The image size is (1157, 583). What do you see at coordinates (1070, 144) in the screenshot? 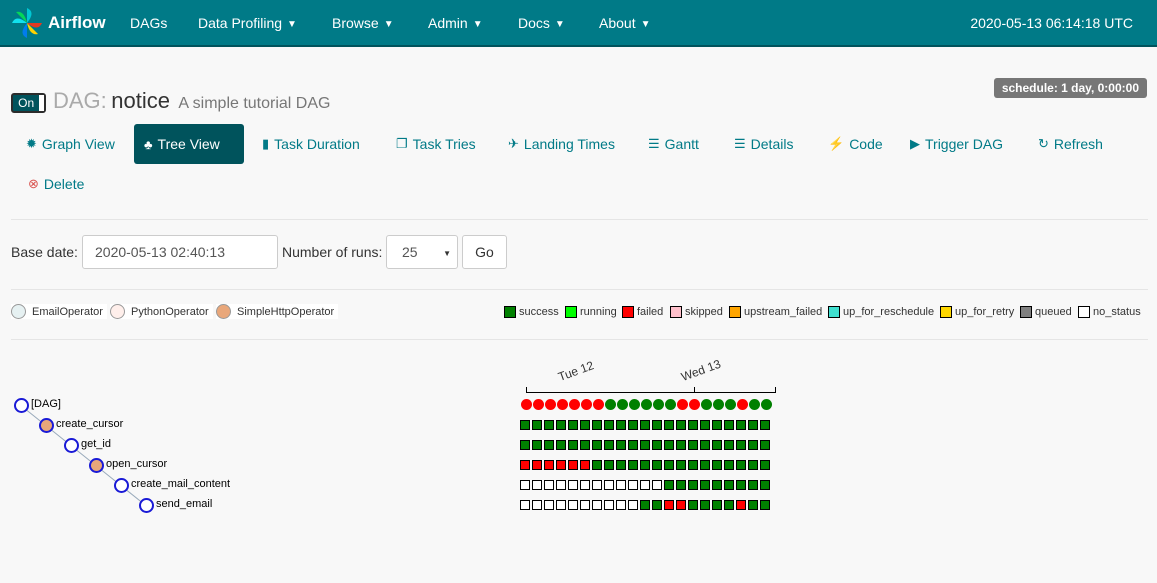
I see `refresh-button: ↻ Refresh` at bounding box center [1070, 144].